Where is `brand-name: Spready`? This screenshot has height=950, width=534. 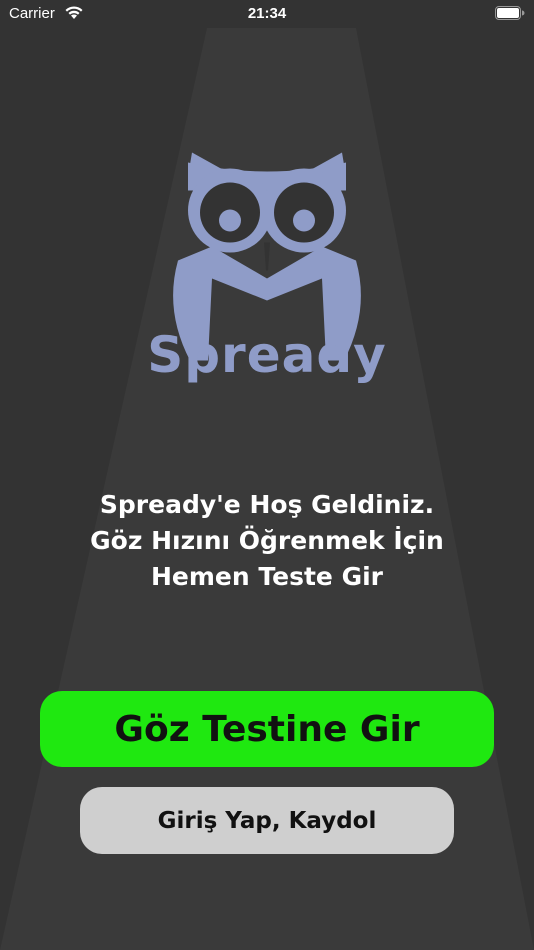 brand-name: Spready is located at coordinates (267, 355).